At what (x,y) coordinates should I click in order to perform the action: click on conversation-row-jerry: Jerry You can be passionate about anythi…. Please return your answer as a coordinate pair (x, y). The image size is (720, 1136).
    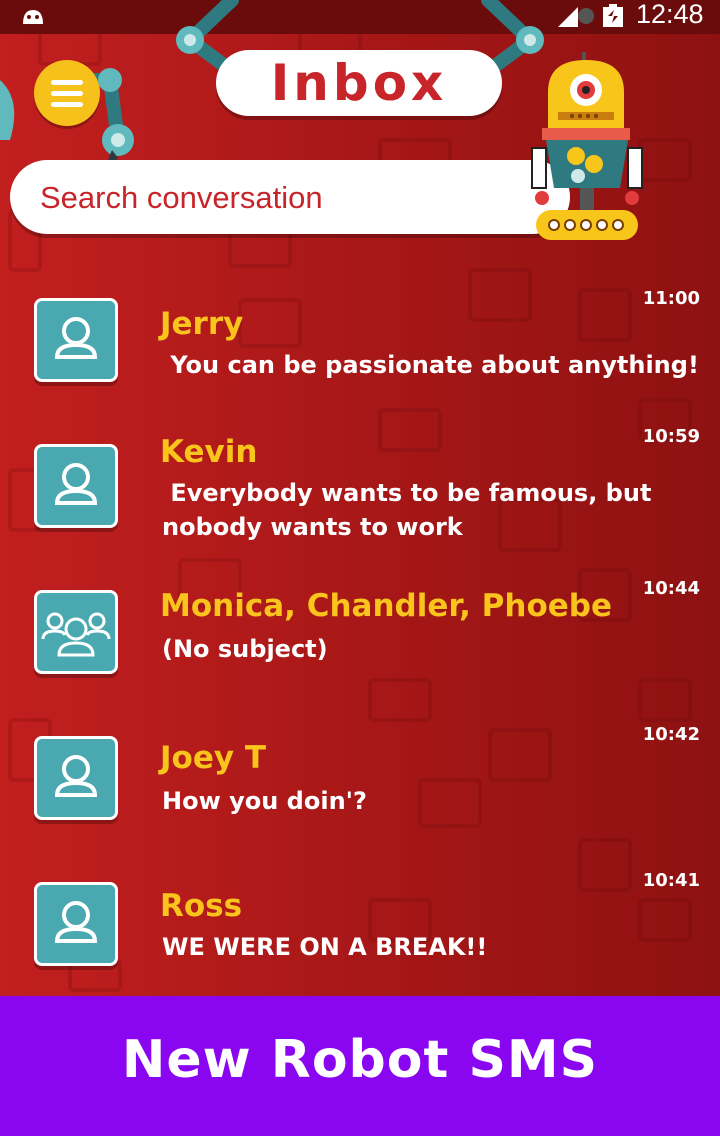
    Looking at the image, I should click on (360, 352).